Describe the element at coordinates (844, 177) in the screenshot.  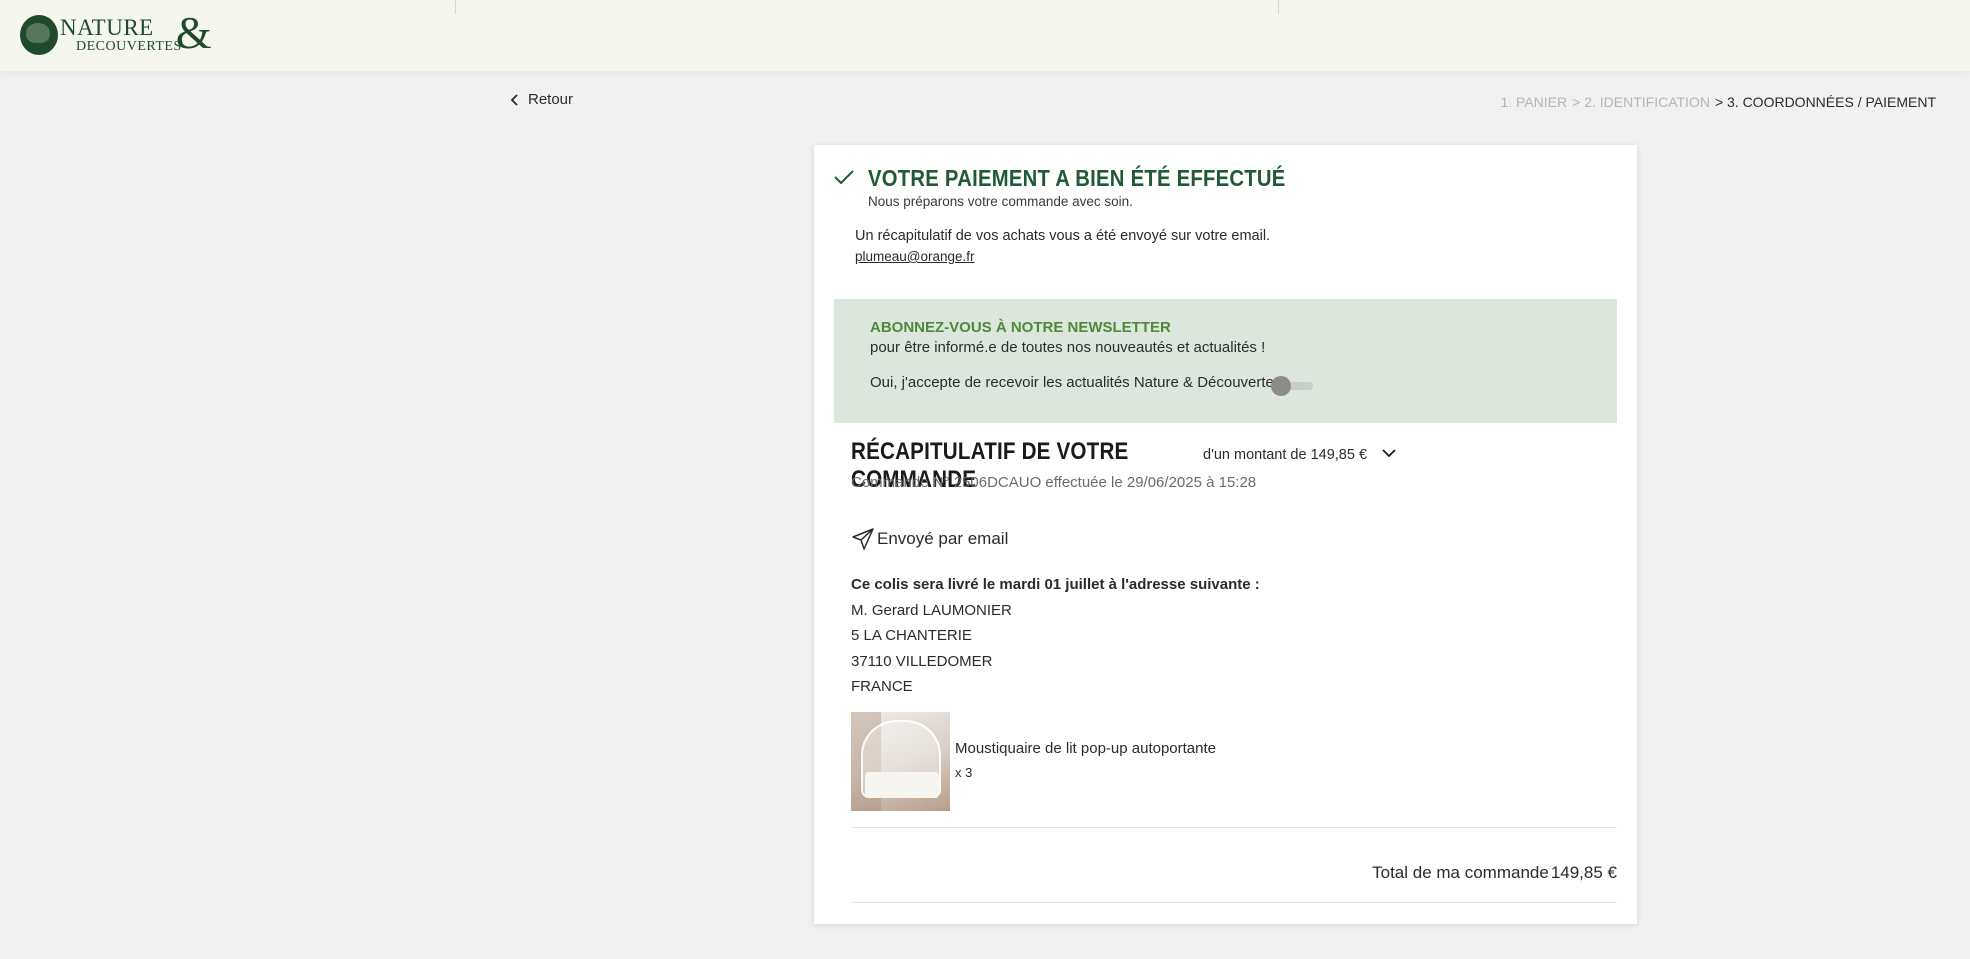
I see `check-icon` at that location.